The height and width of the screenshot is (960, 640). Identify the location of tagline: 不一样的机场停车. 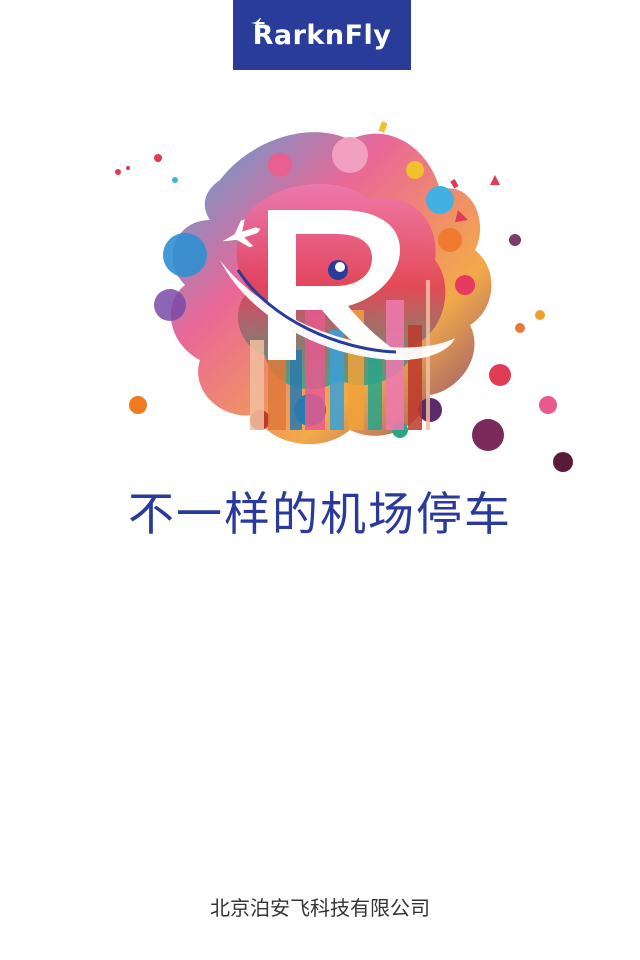
(320, 514).